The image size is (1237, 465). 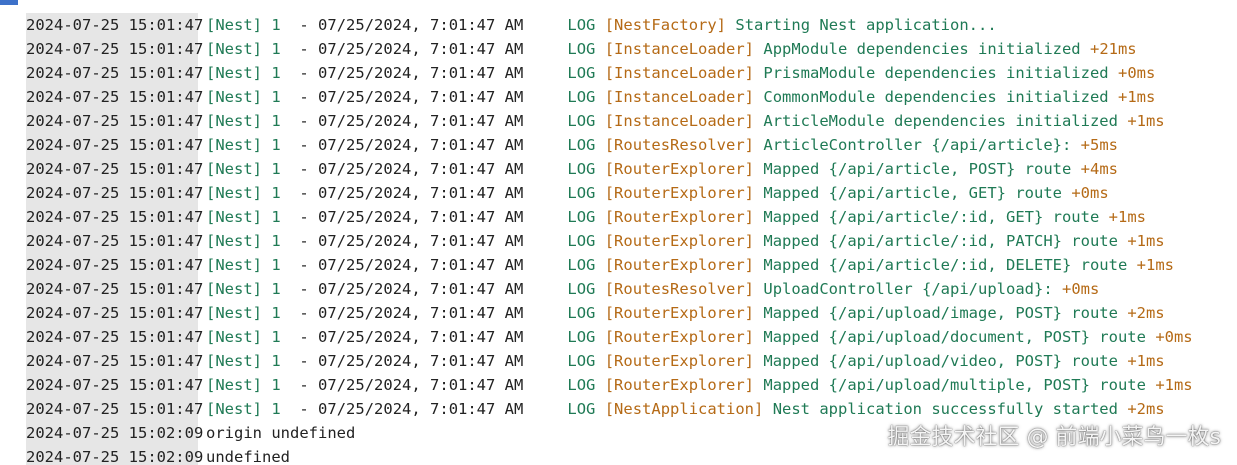 I want to click on log-message: Mapped {/api/article, POST} route, so click(x=917, y=169).